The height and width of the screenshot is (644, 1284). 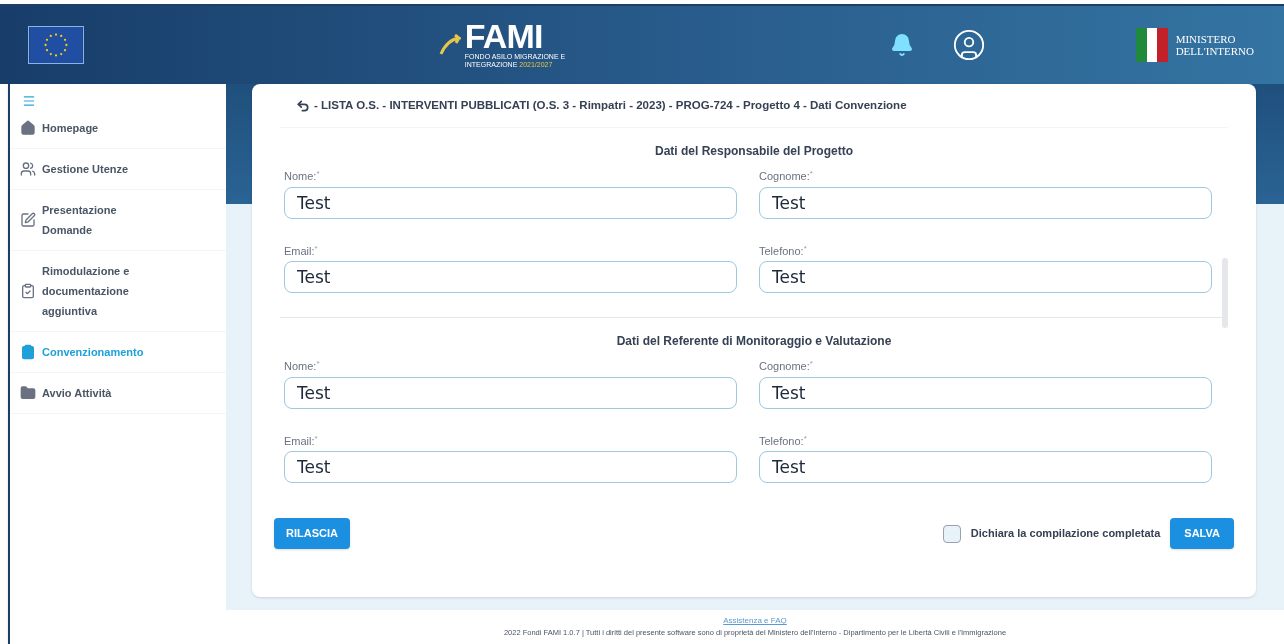 What do you see at coordinates (1225, 293) in the screenshot?
I see `scrollbar` at bounding box center [1225, 293].